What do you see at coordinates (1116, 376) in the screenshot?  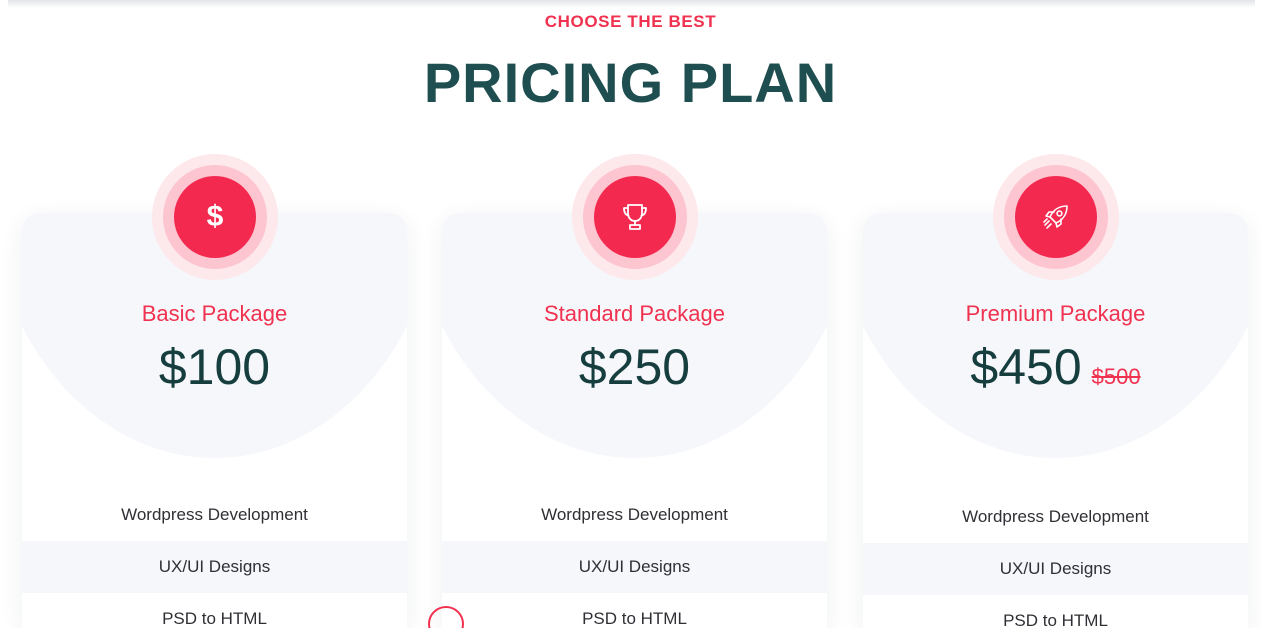 I see `plan-old-price: $500` at bounding box center [1116, 376].